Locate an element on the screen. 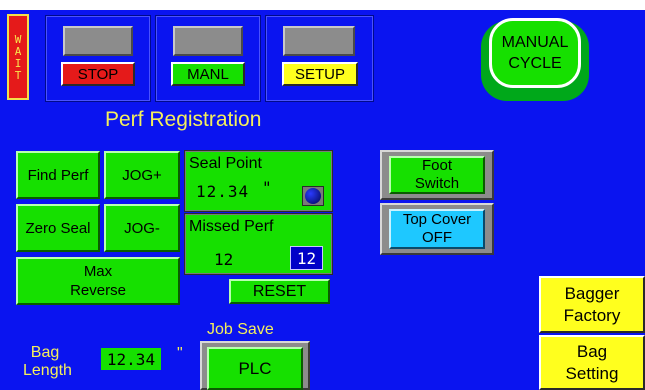 This screenshot has width=645, height=390. foot-switch-button: Foot Switch is located at coordinates (437, 175).